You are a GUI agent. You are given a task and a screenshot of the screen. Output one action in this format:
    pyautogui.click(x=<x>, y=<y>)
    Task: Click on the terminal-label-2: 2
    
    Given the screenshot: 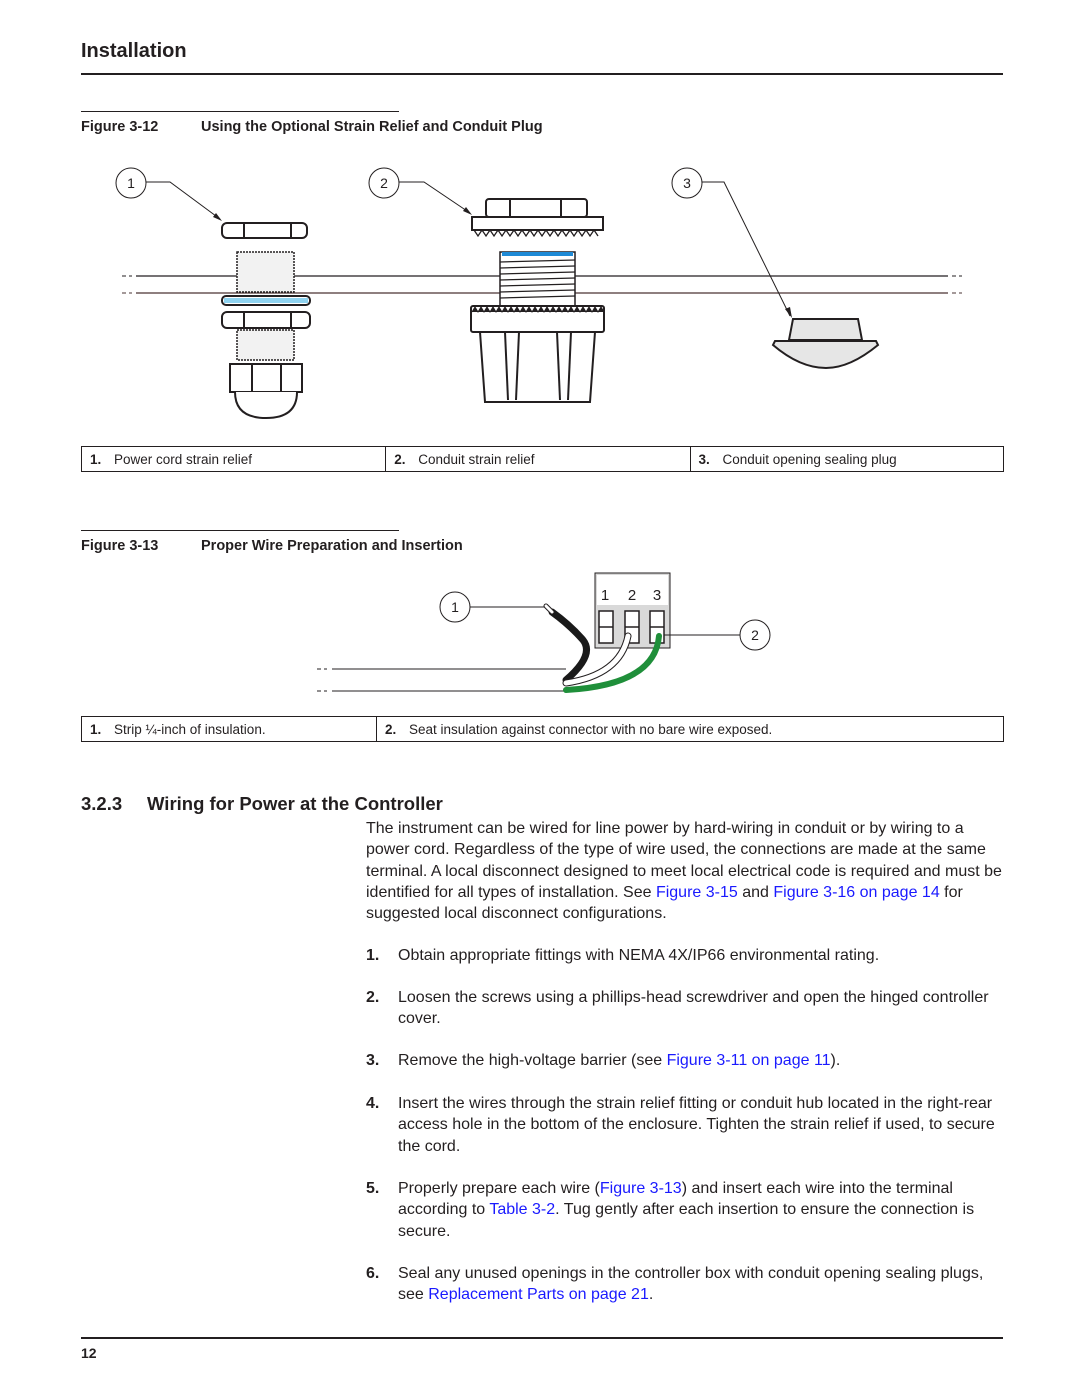 What is the action you would take?
    pyautogui.click(x=632, y=595)
    